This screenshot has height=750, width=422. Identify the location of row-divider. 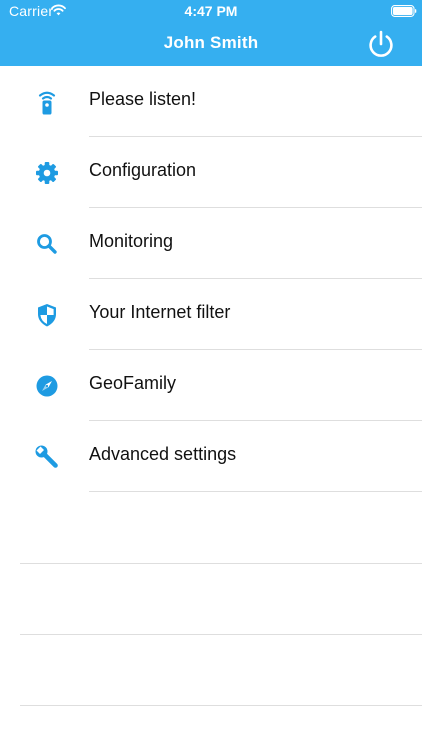
(255, 491).